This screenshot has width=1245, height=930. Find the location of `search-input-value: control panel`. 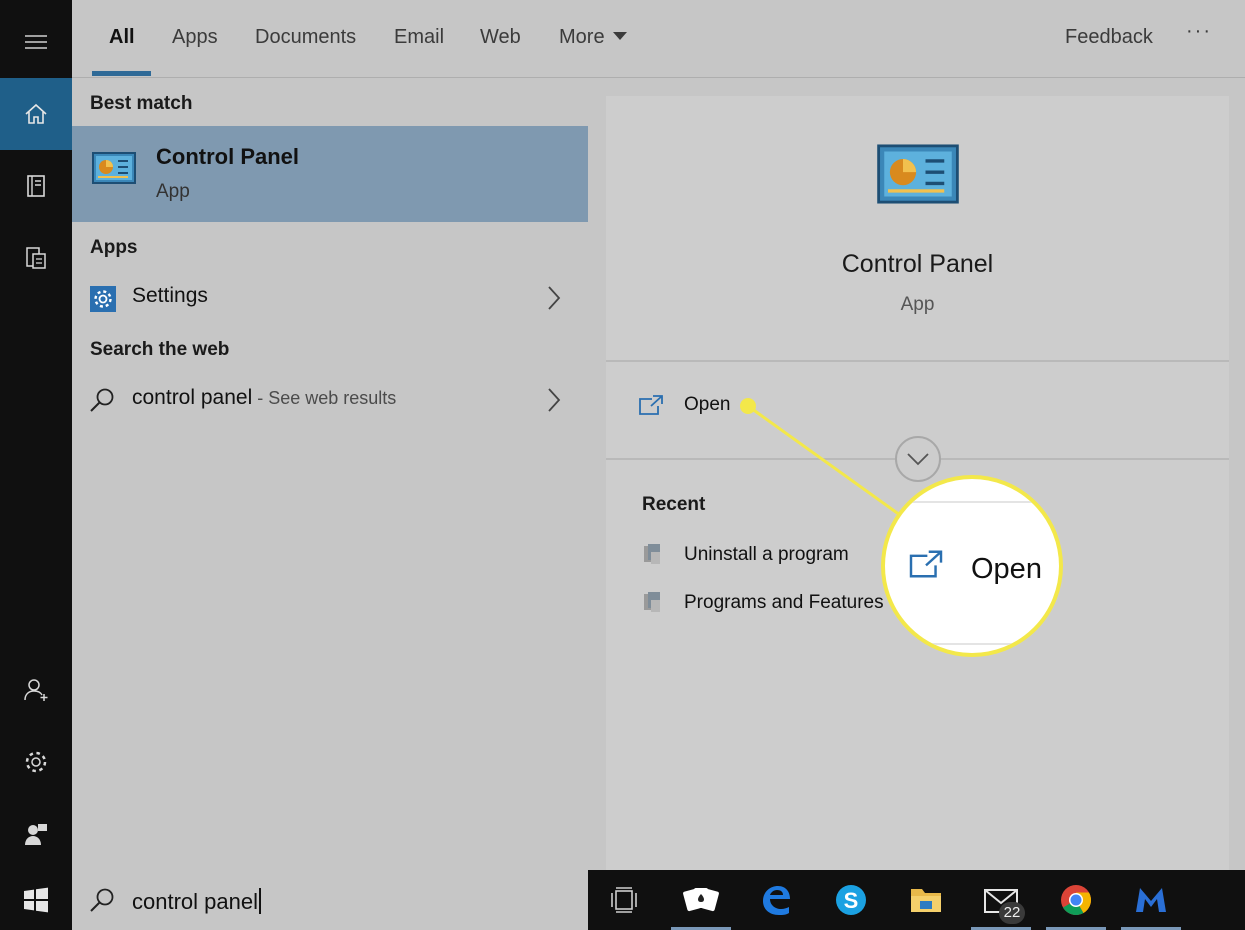

search-input-value: control panel is located at coordinates (195, 901).